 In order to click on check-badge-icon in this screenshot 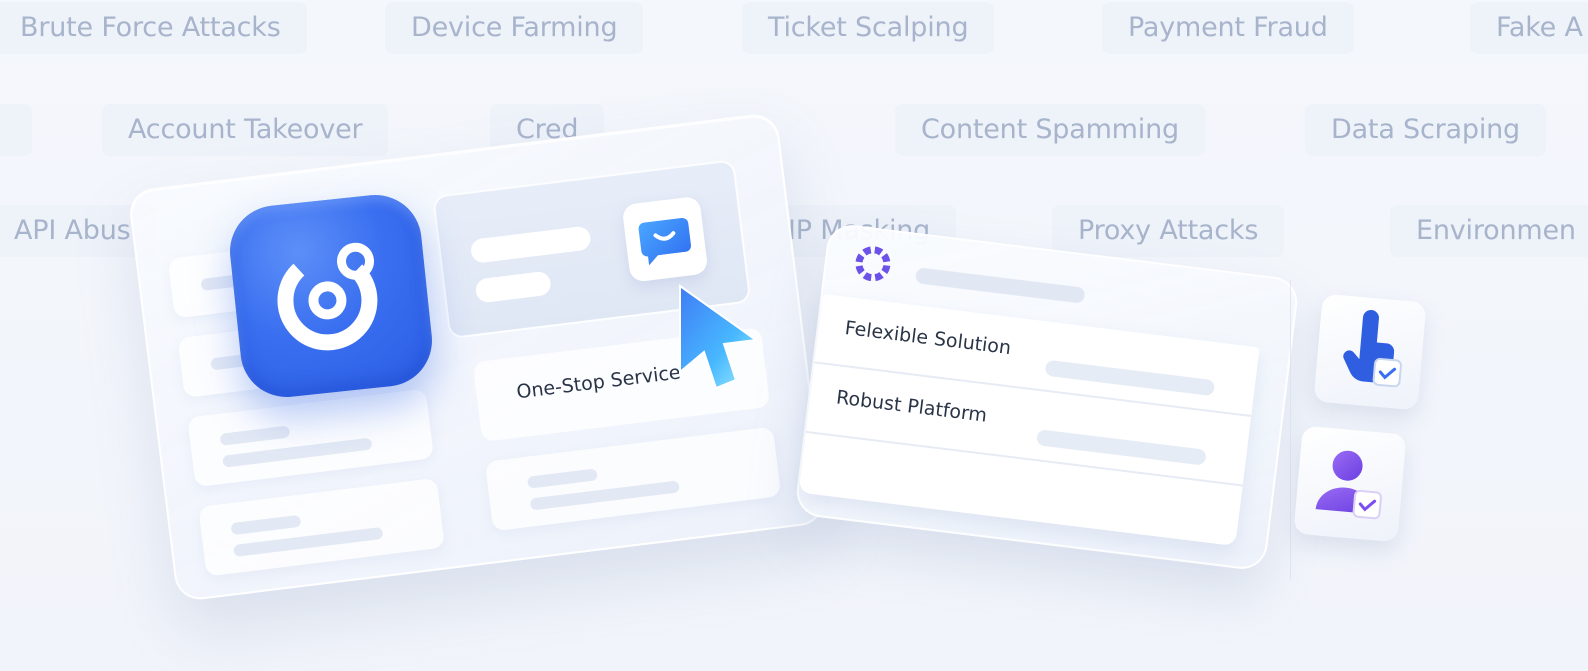, I will do `click(1387, 372)`.